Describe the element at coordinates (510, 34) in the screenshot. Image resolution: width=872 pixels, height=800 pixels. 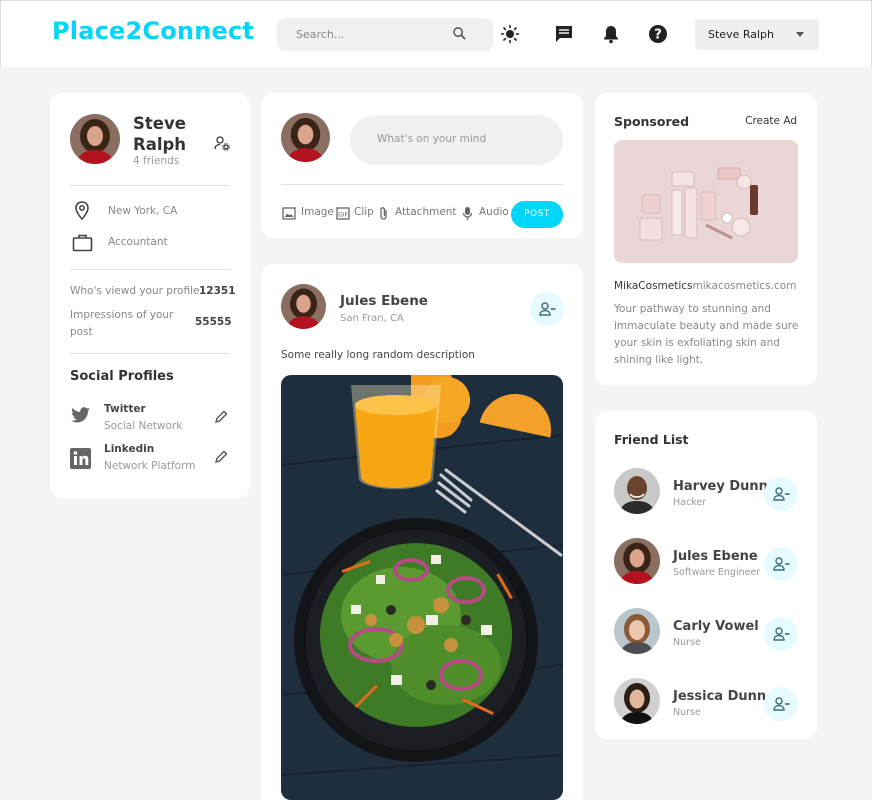
I see `light-mode-icon` at that location.